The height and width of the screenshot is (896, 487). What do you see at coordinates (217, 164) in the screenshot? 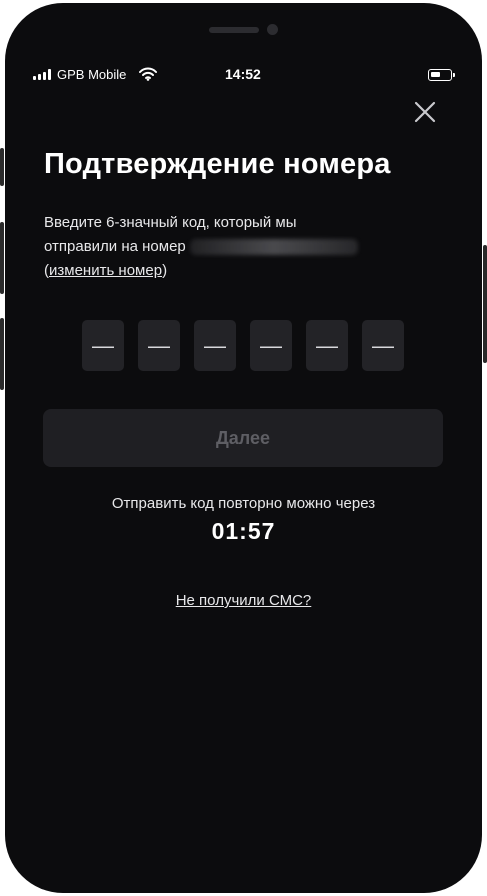
I see `page-title: Подтверждение номера` at bounding box center [217, 164].